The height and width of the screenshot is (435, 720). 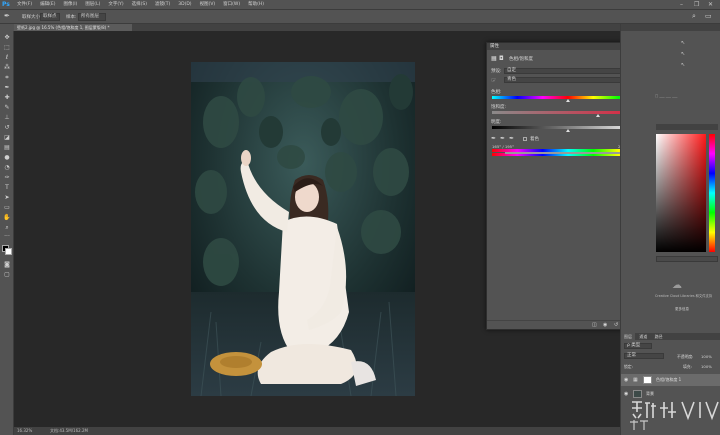 What do you see at coordinates (670, 394) in the screenshot?
I see `layer-row-background: ◉ 背景` at bounding box center [670, 394].